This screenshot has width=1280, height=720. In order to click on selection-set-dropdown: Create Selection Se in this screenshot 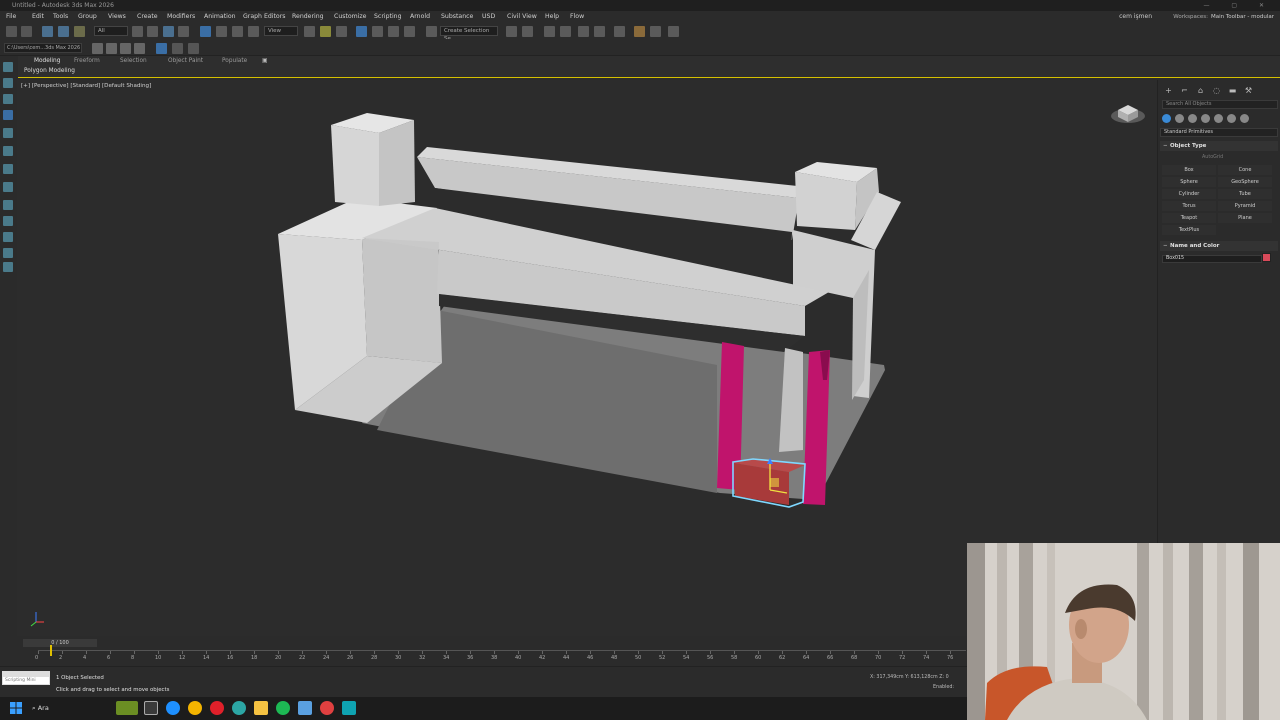, I will do `click(469, 34)`.